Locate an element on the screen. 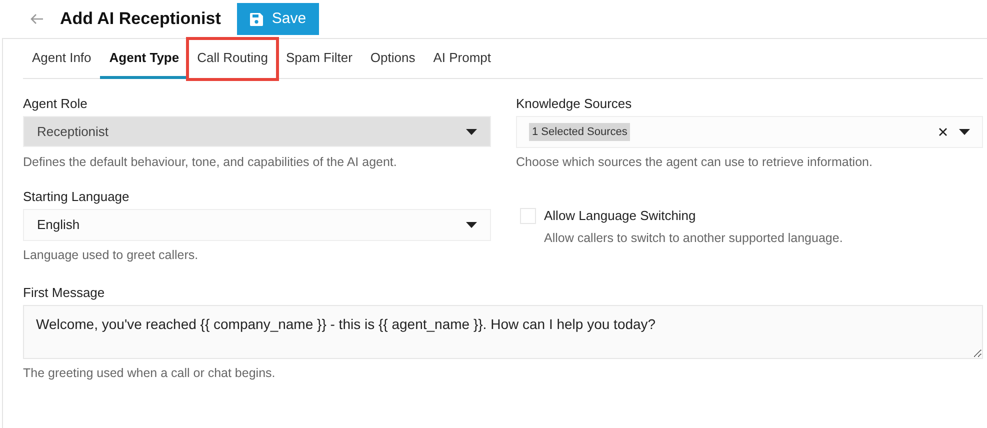 Image resolution: width=987 pixels, height=428 pixels. help-text: The greeting used when a call or chat begins. is located at coordinates (149, 373).